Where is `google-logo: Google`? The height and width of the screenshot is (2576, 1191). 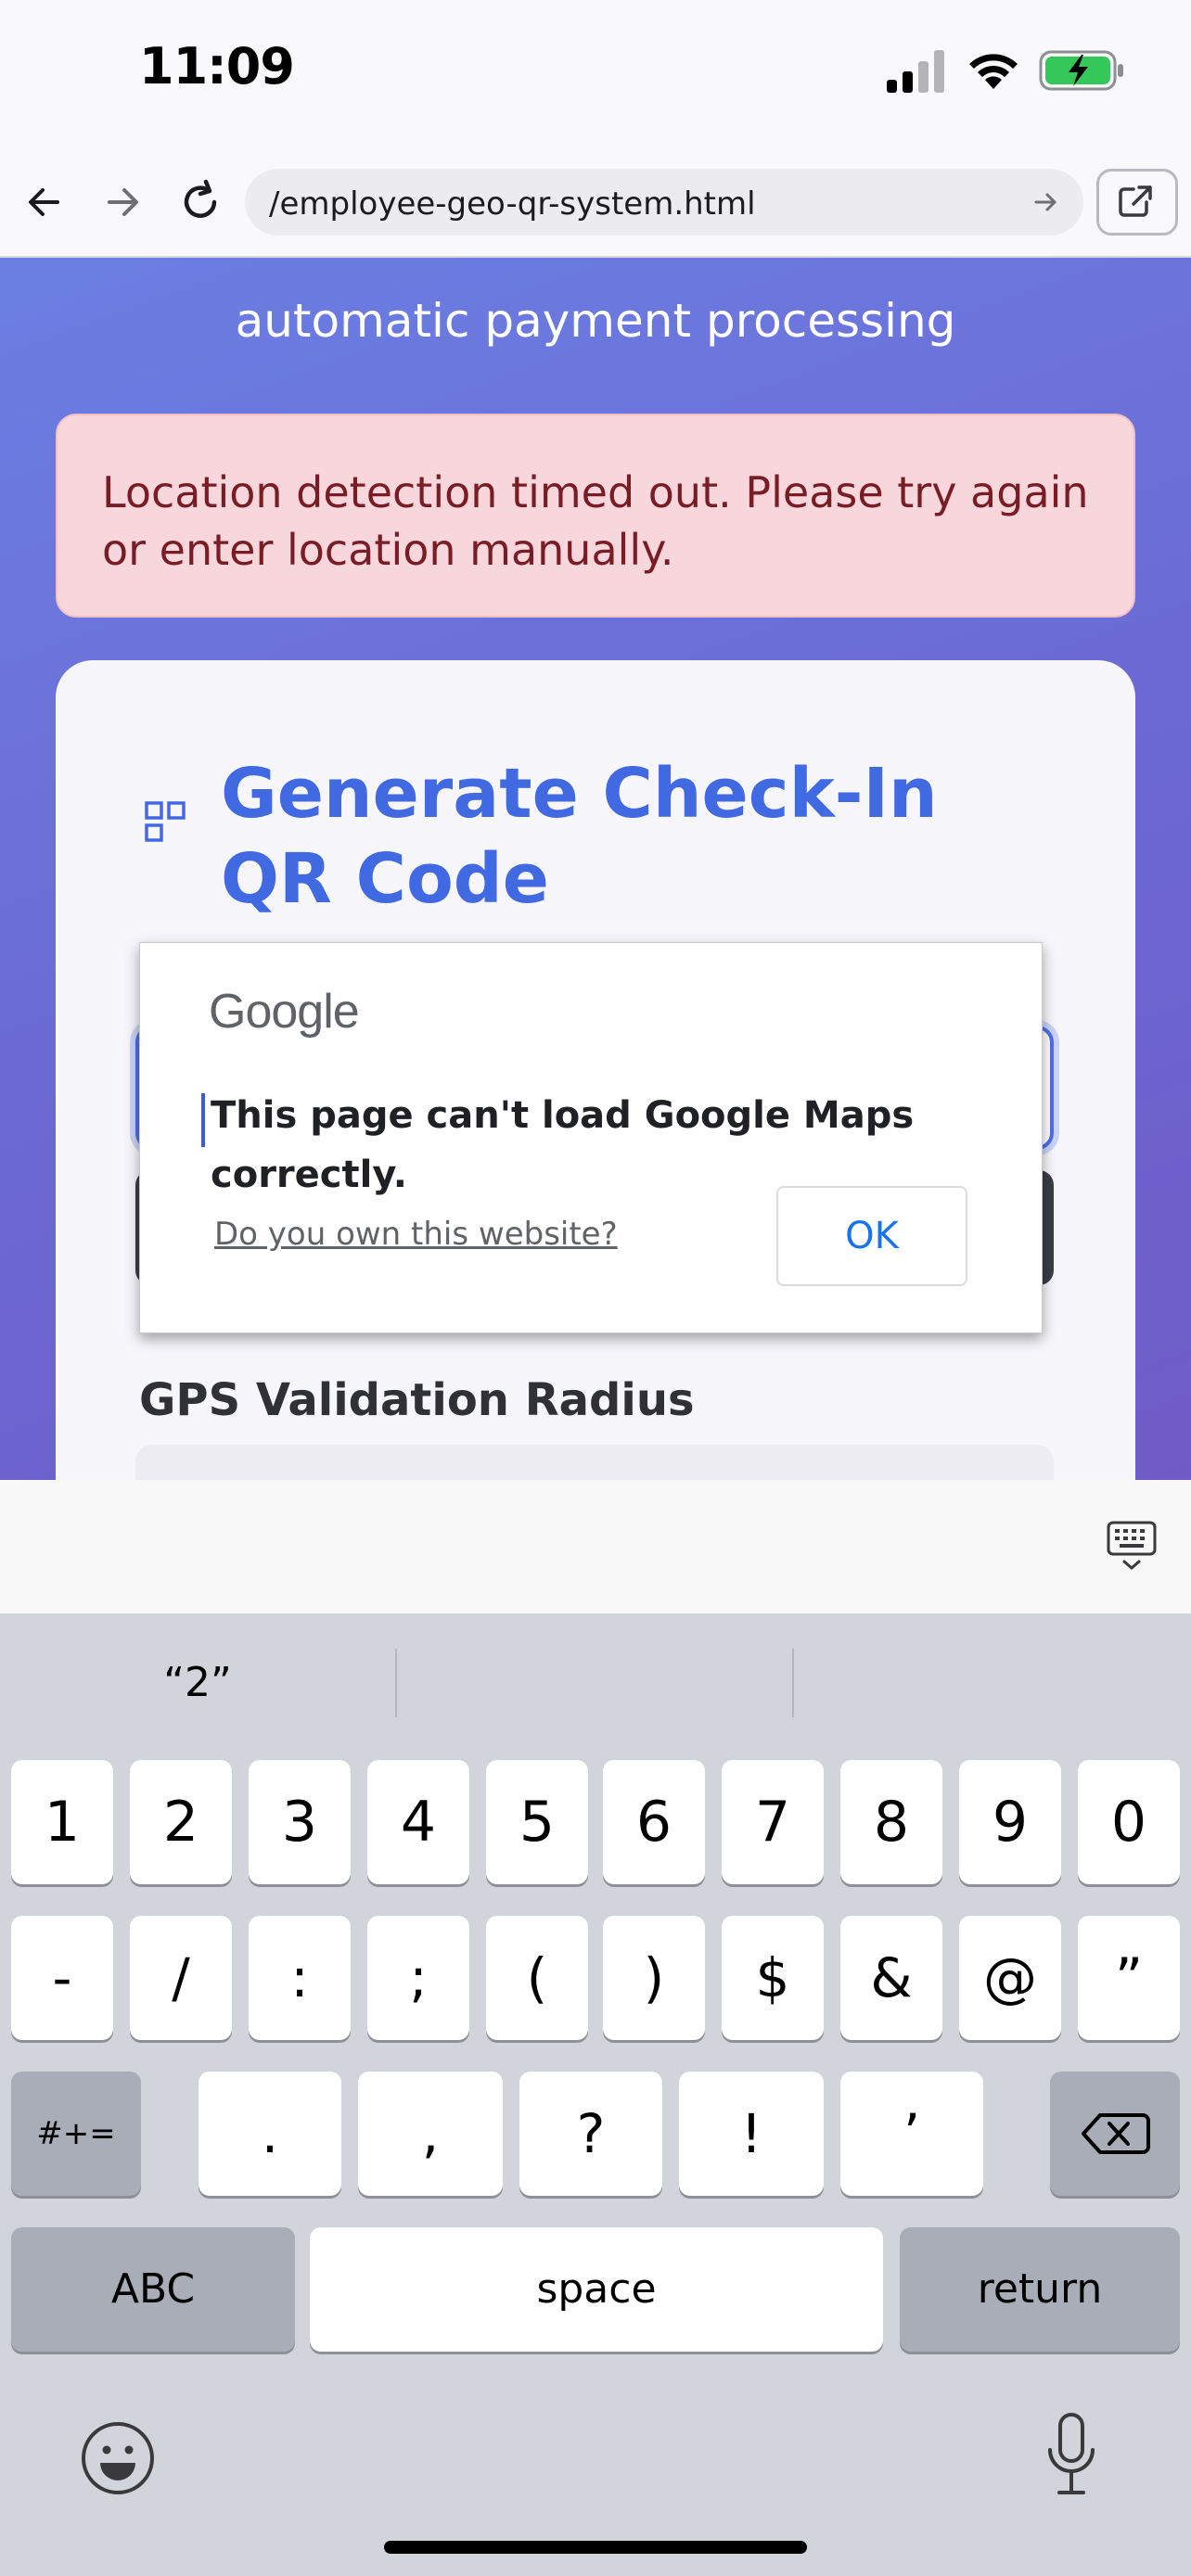 google-logo: Google is located at coordinates (284, 1012).